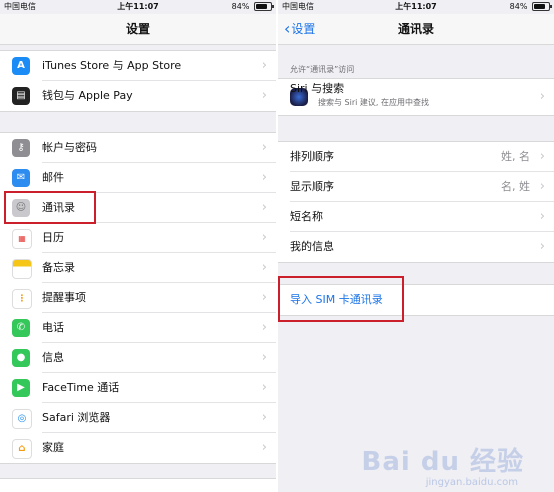  What do you see at coordinates (87, 95) in the screenshot?
I see `settings-item-label: 钱包与 Apple Pay` at bounding box center [87, 95].